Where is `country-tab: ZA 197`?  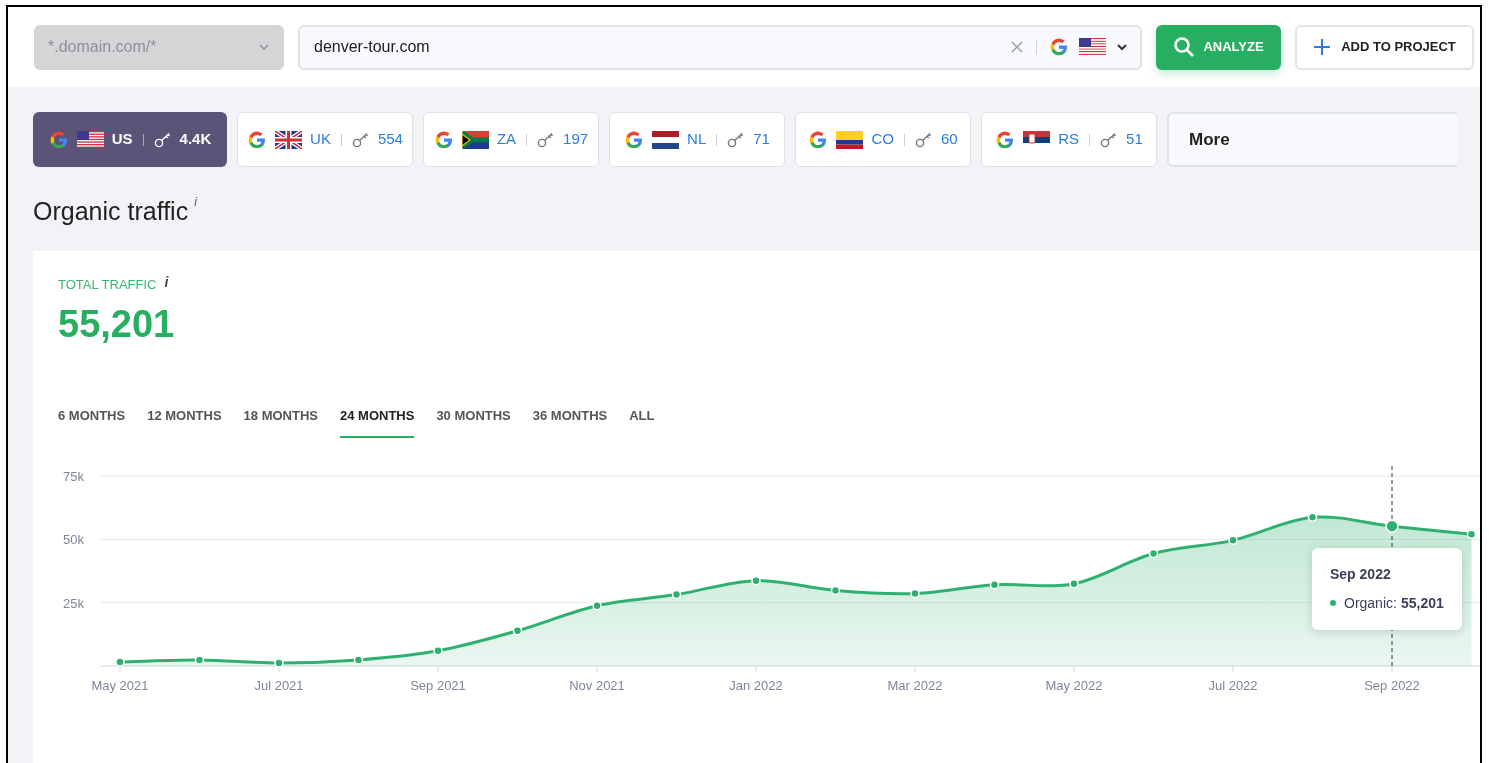
country-tab: ZA 197 is located at coordinates (511, 139).